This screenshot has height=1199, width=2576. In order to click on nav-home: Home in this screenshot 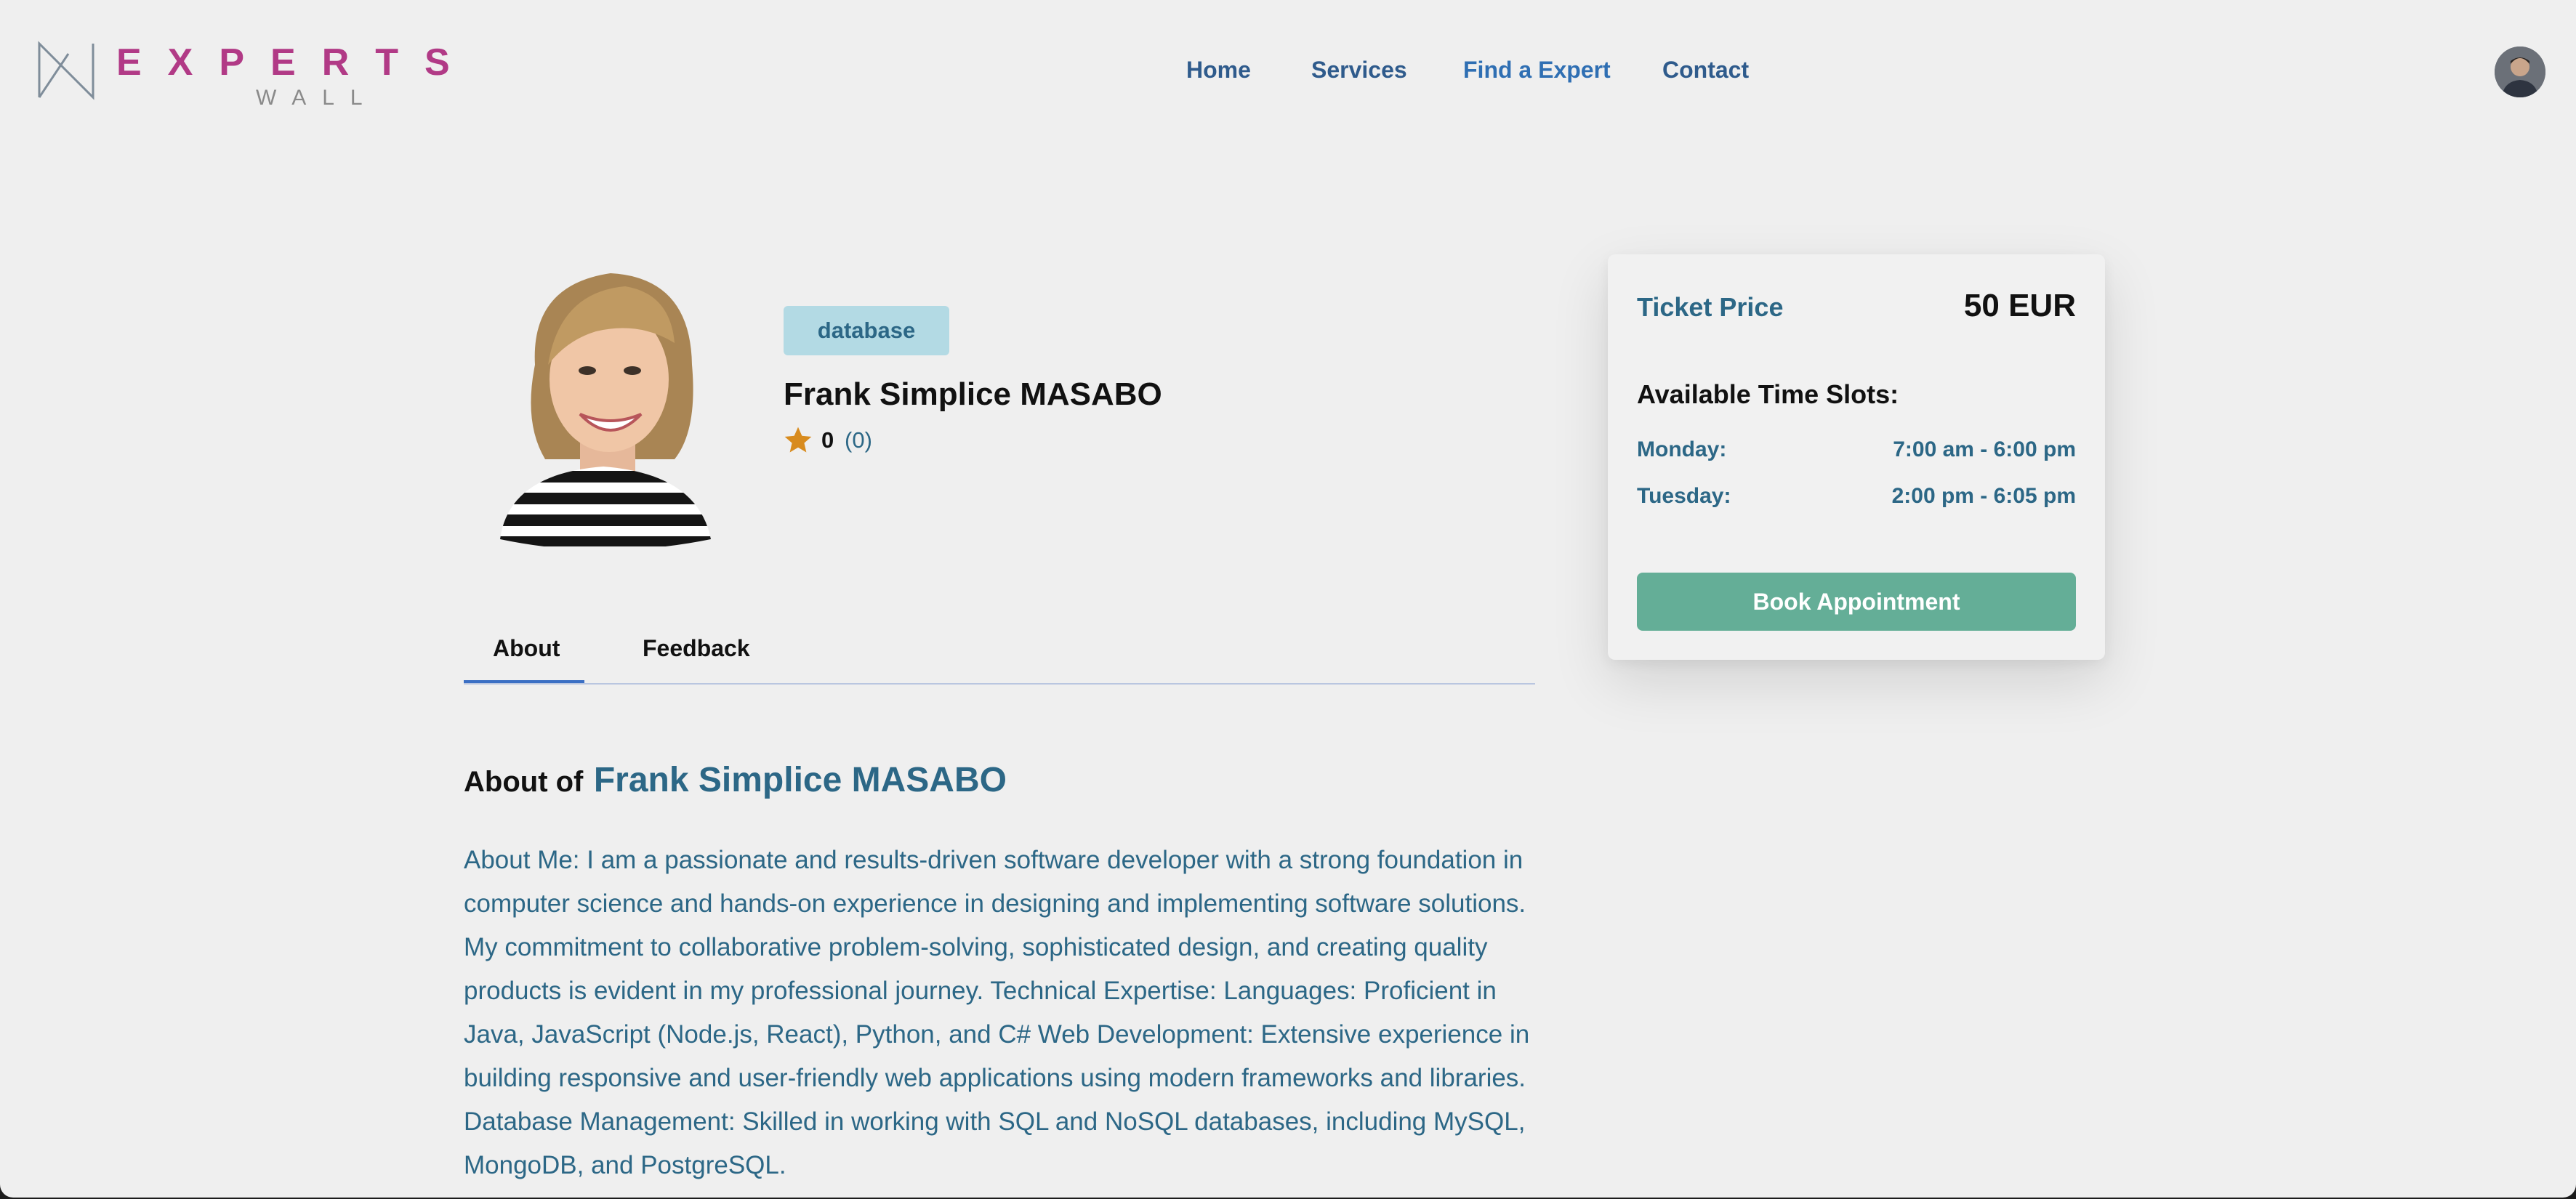, I will do `click(1218, 70)`.